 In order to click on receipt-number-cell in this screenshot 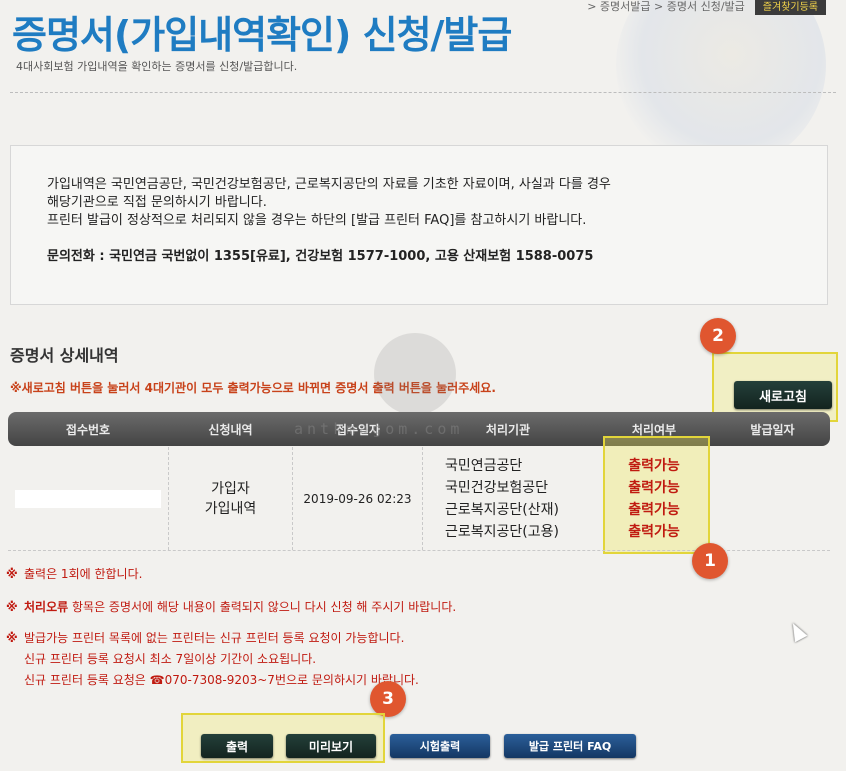, I will do `click(88, 498)`.